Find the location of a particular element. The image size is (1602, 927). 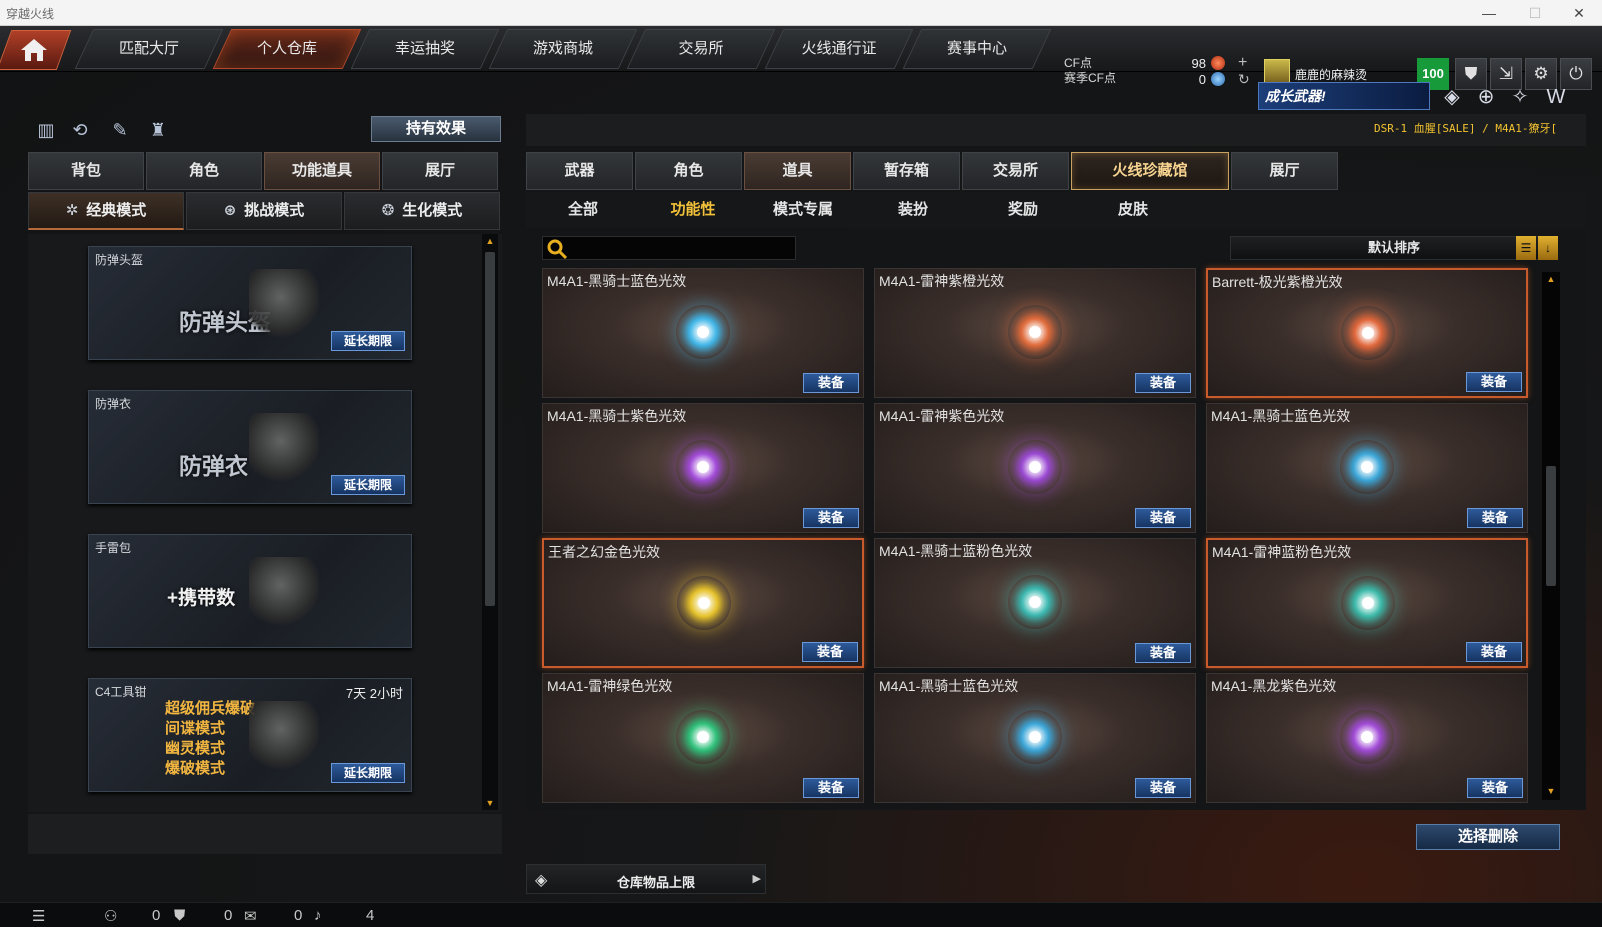

sort-direction-icon: ↓ is located at coordinates (1548, 248).